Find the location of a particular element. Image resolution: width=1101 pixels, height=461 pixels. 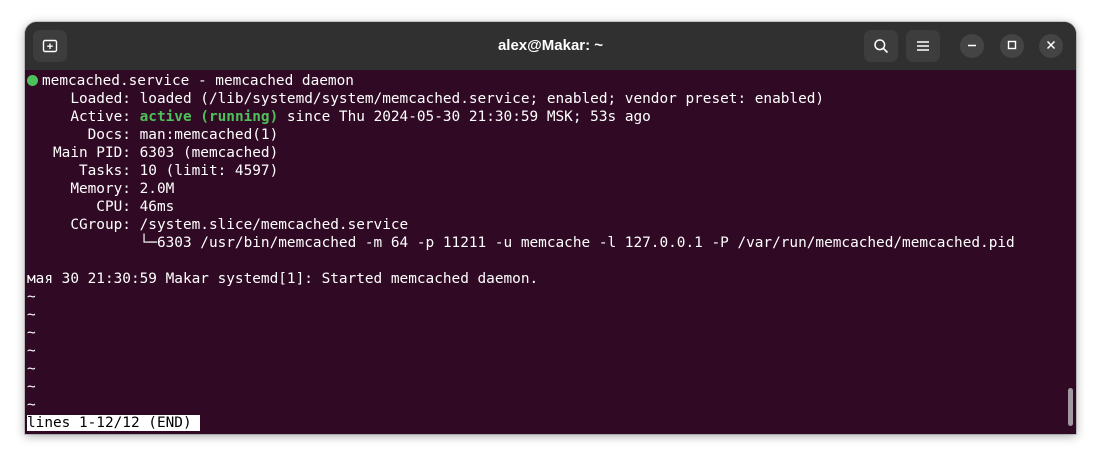

cpu-line: CPU: 46ms is located at coordinates (101, 207).